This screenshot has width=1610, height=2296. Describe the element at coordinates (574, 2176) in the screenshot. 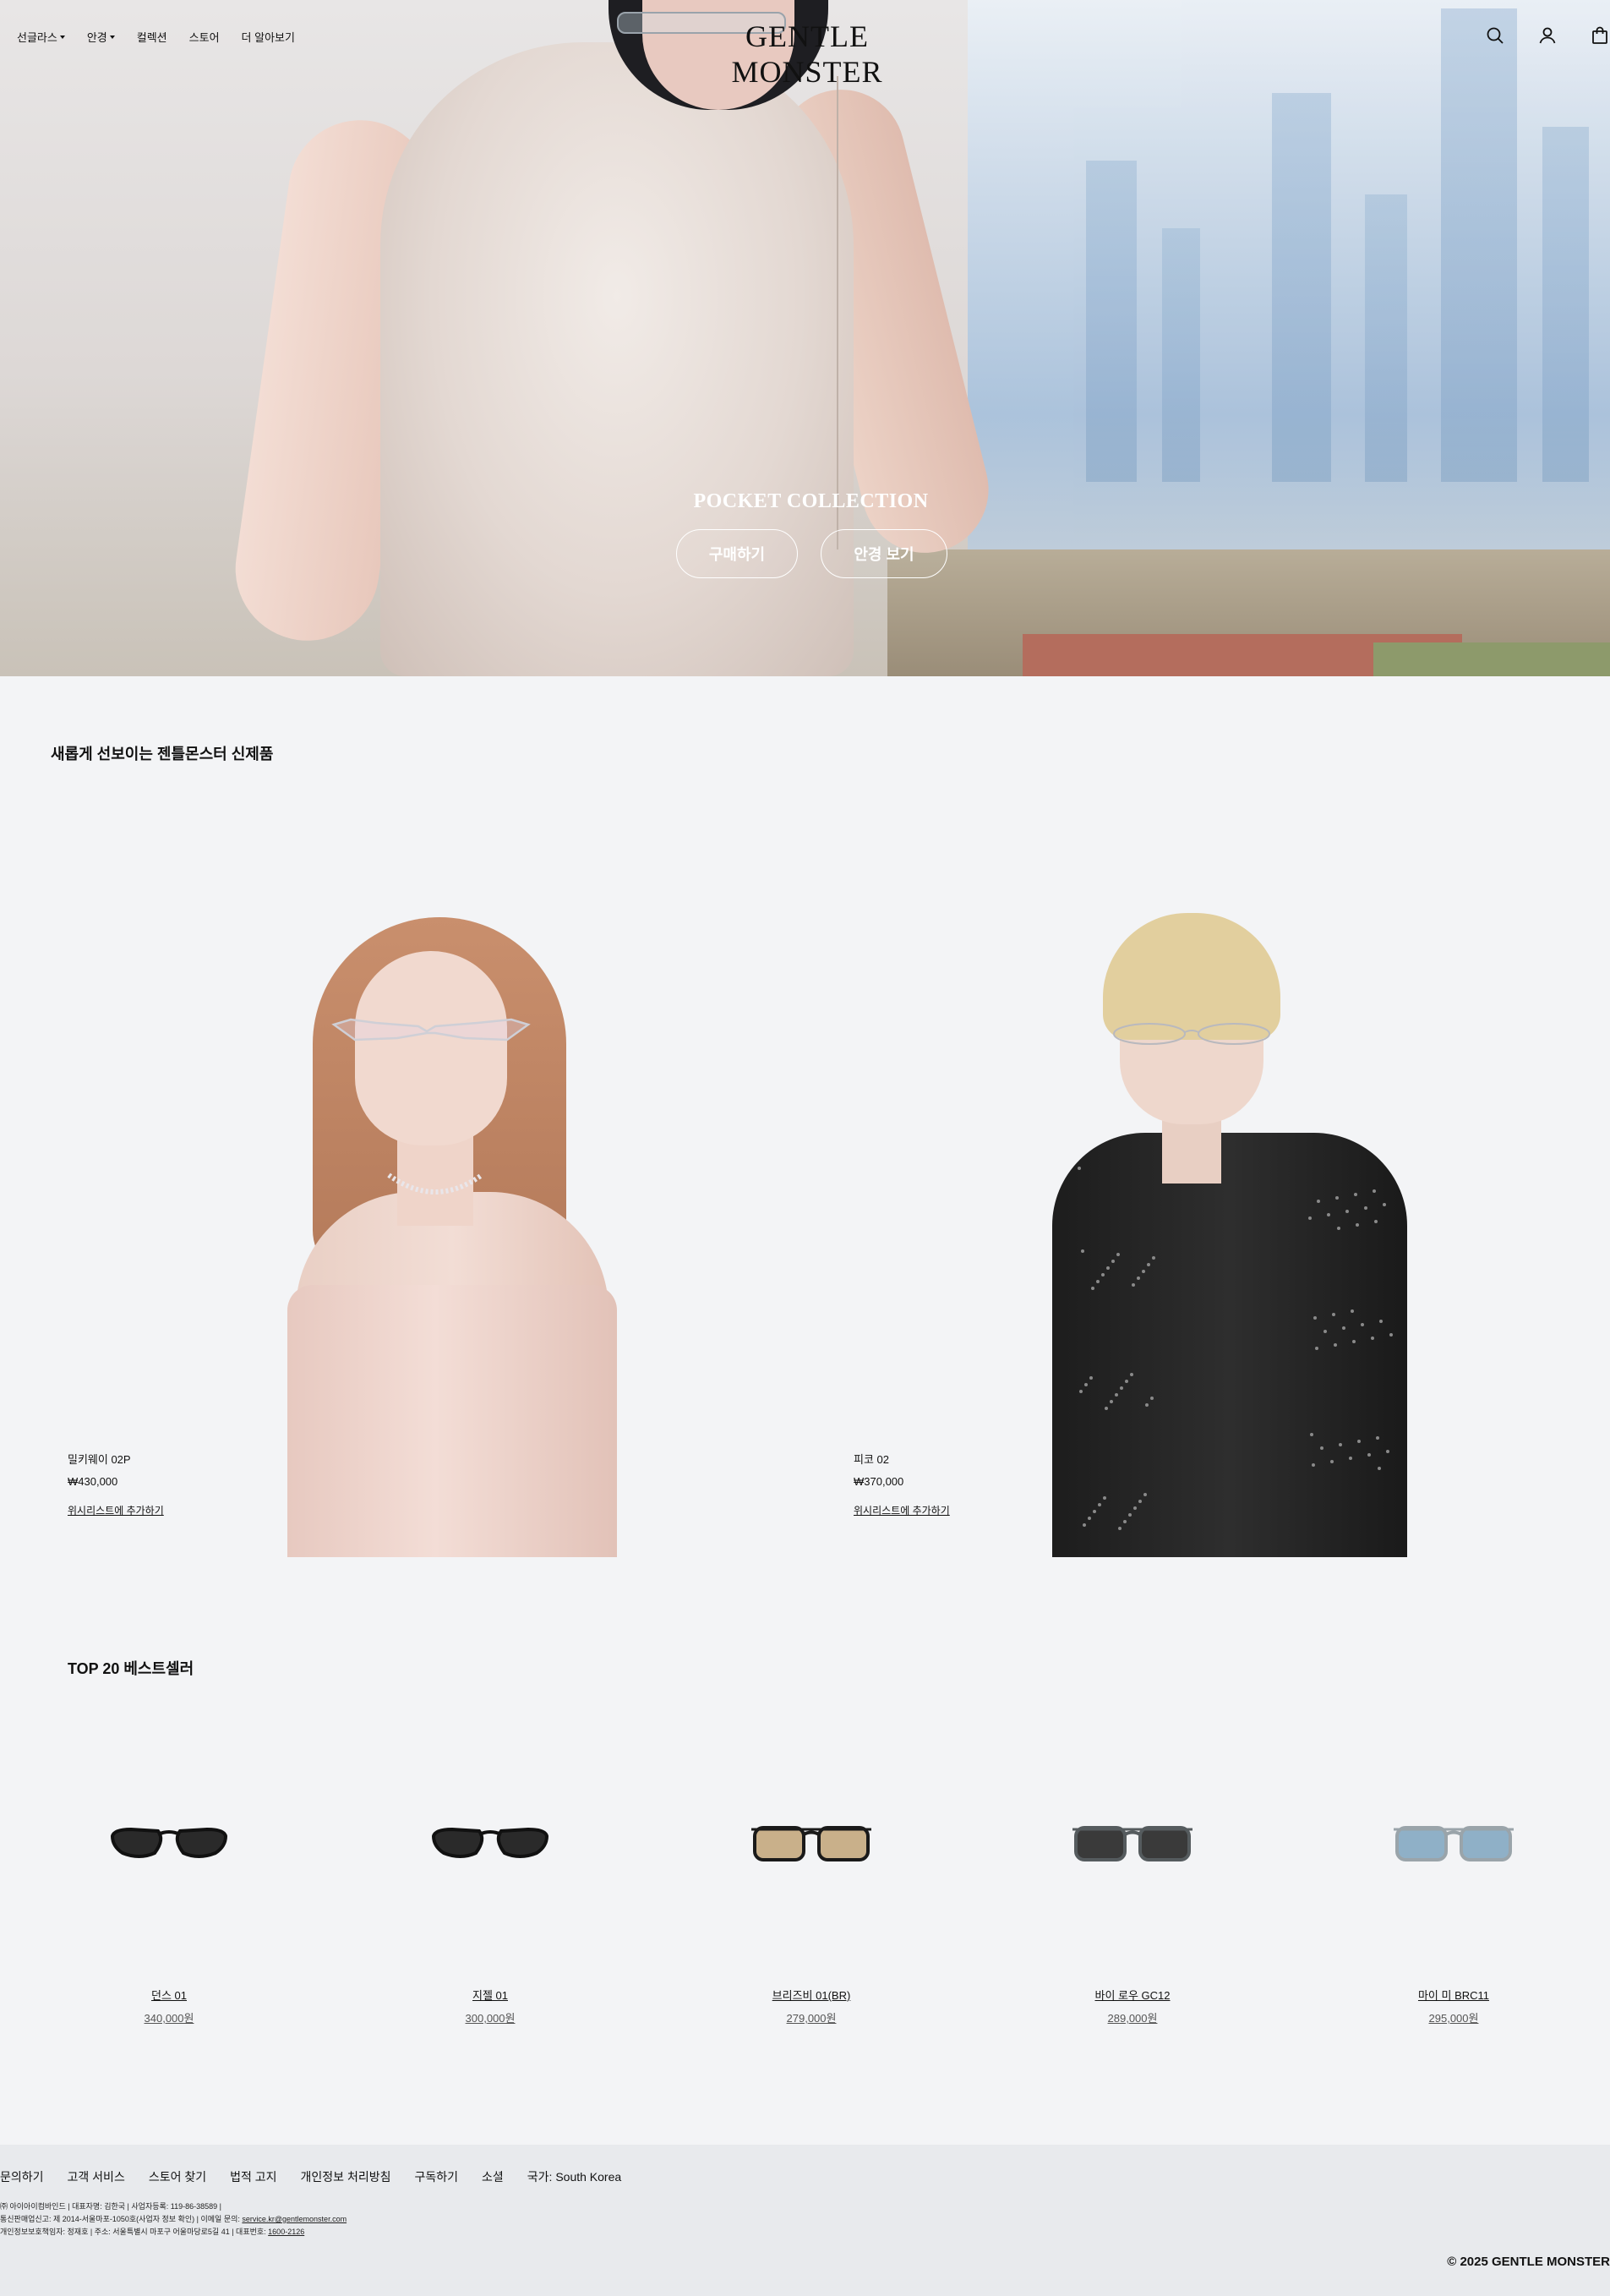

I see `footer-country-selector: 국가: South Korea` at that location.